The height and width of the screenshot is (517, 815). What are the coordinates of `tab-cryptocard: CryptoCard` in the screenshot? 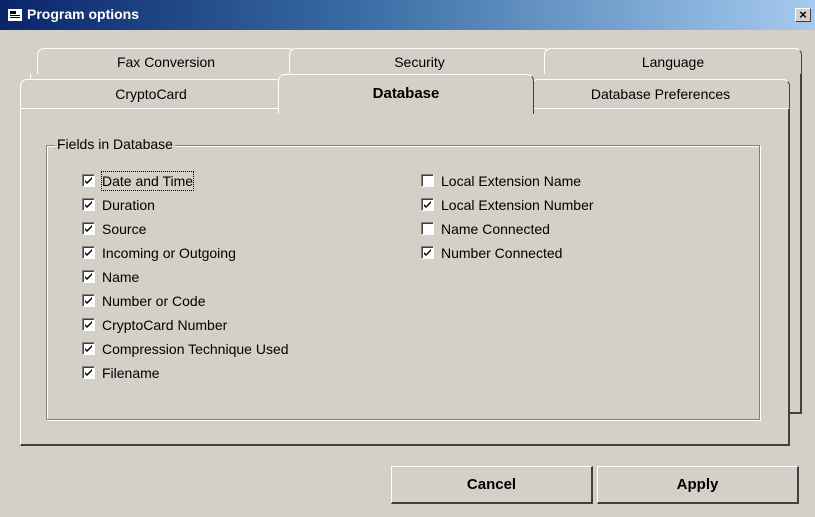 It's located at (151, 94).